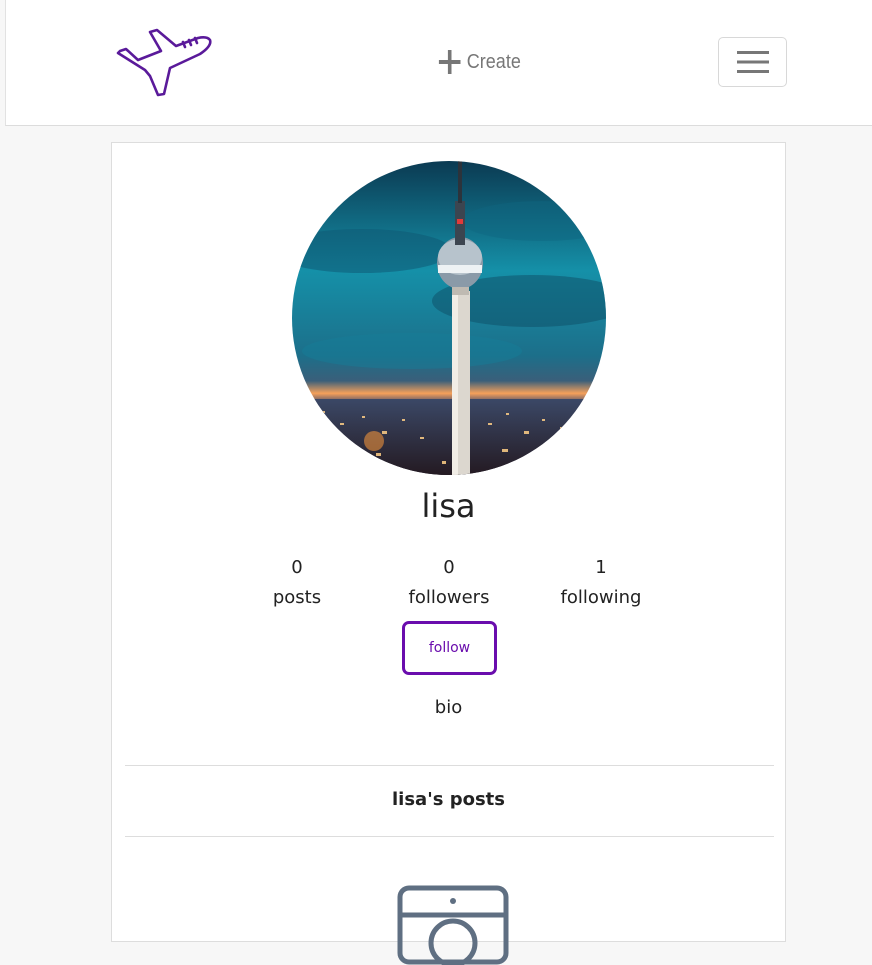 The height and width of the screenshot is (965, 872). I want to click on menu-toggle-button, so click(752, 62).